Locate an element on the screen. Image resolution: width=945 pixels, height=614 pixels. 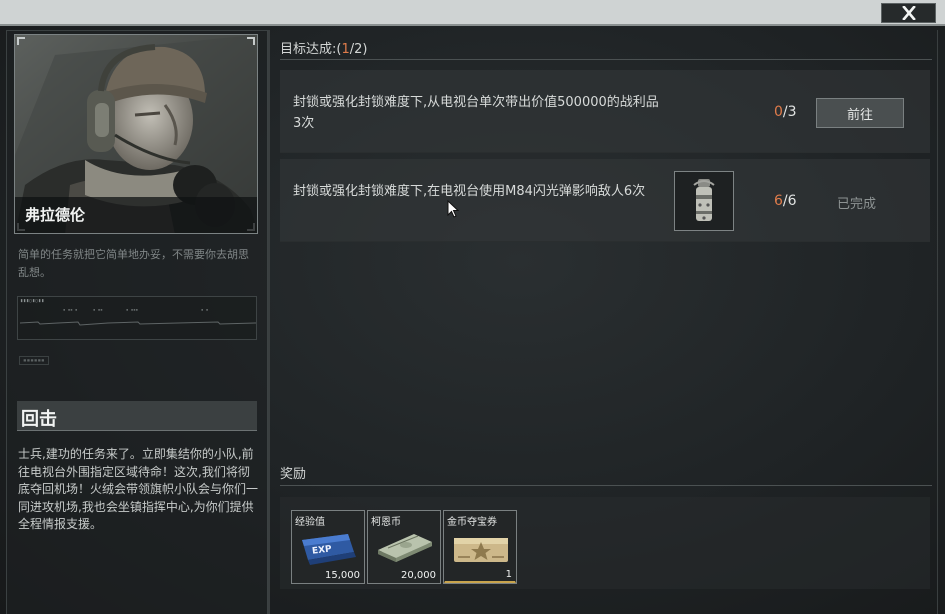
completed-status: 已完成 is located at coordinates (857, 204).